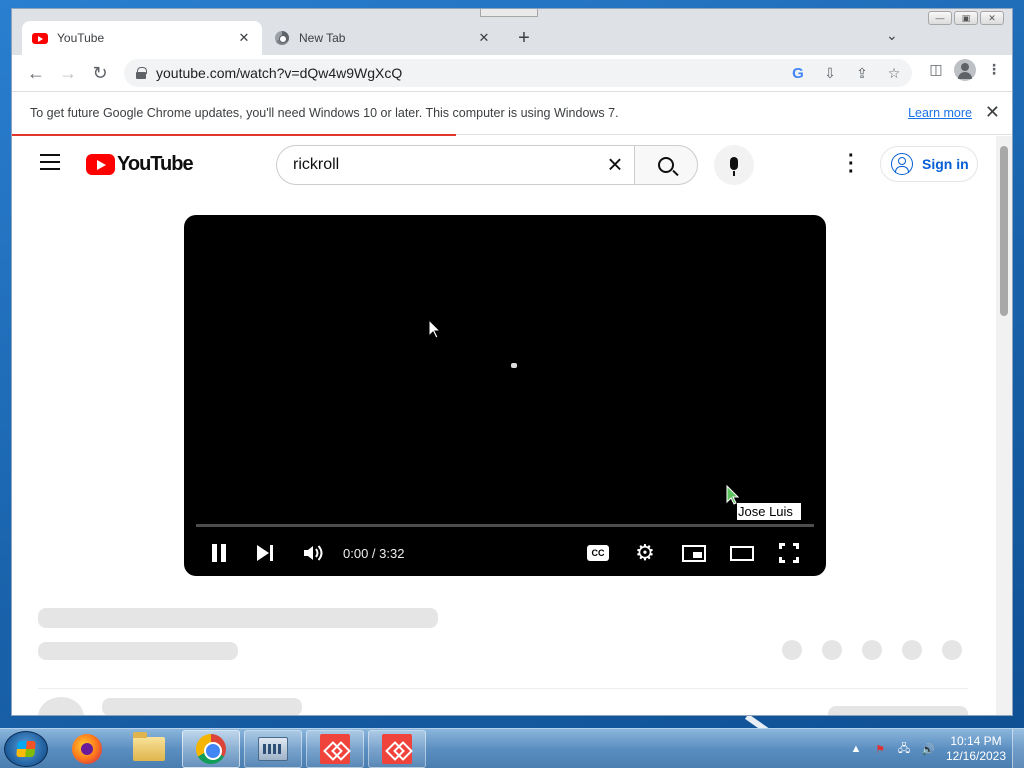 The height and width of the screenshot is (768, 1024). Describe the element at coordinates (142, 38) in the screenshot. I see `tab-youtube: YouTube ✕` at that location.